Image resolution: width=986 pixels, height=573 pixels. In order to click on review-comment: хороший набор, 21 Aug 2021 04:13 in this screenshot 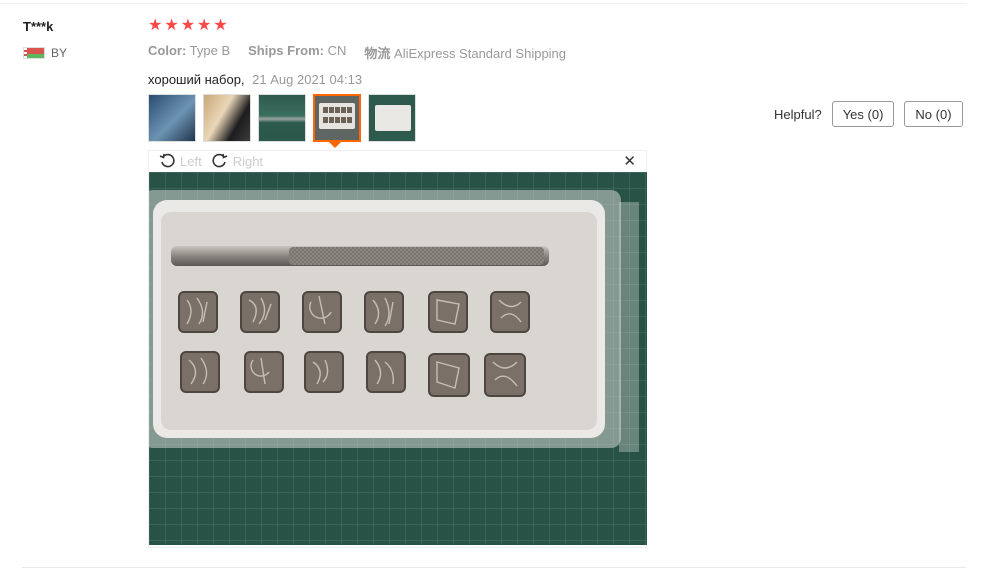, I will do `click(357, 79)`.